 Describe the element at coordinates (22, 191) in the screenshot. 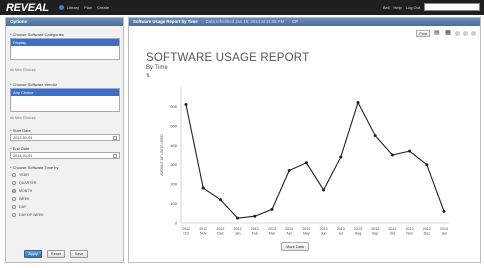

I see `group-by-option: MONTH` at that location.